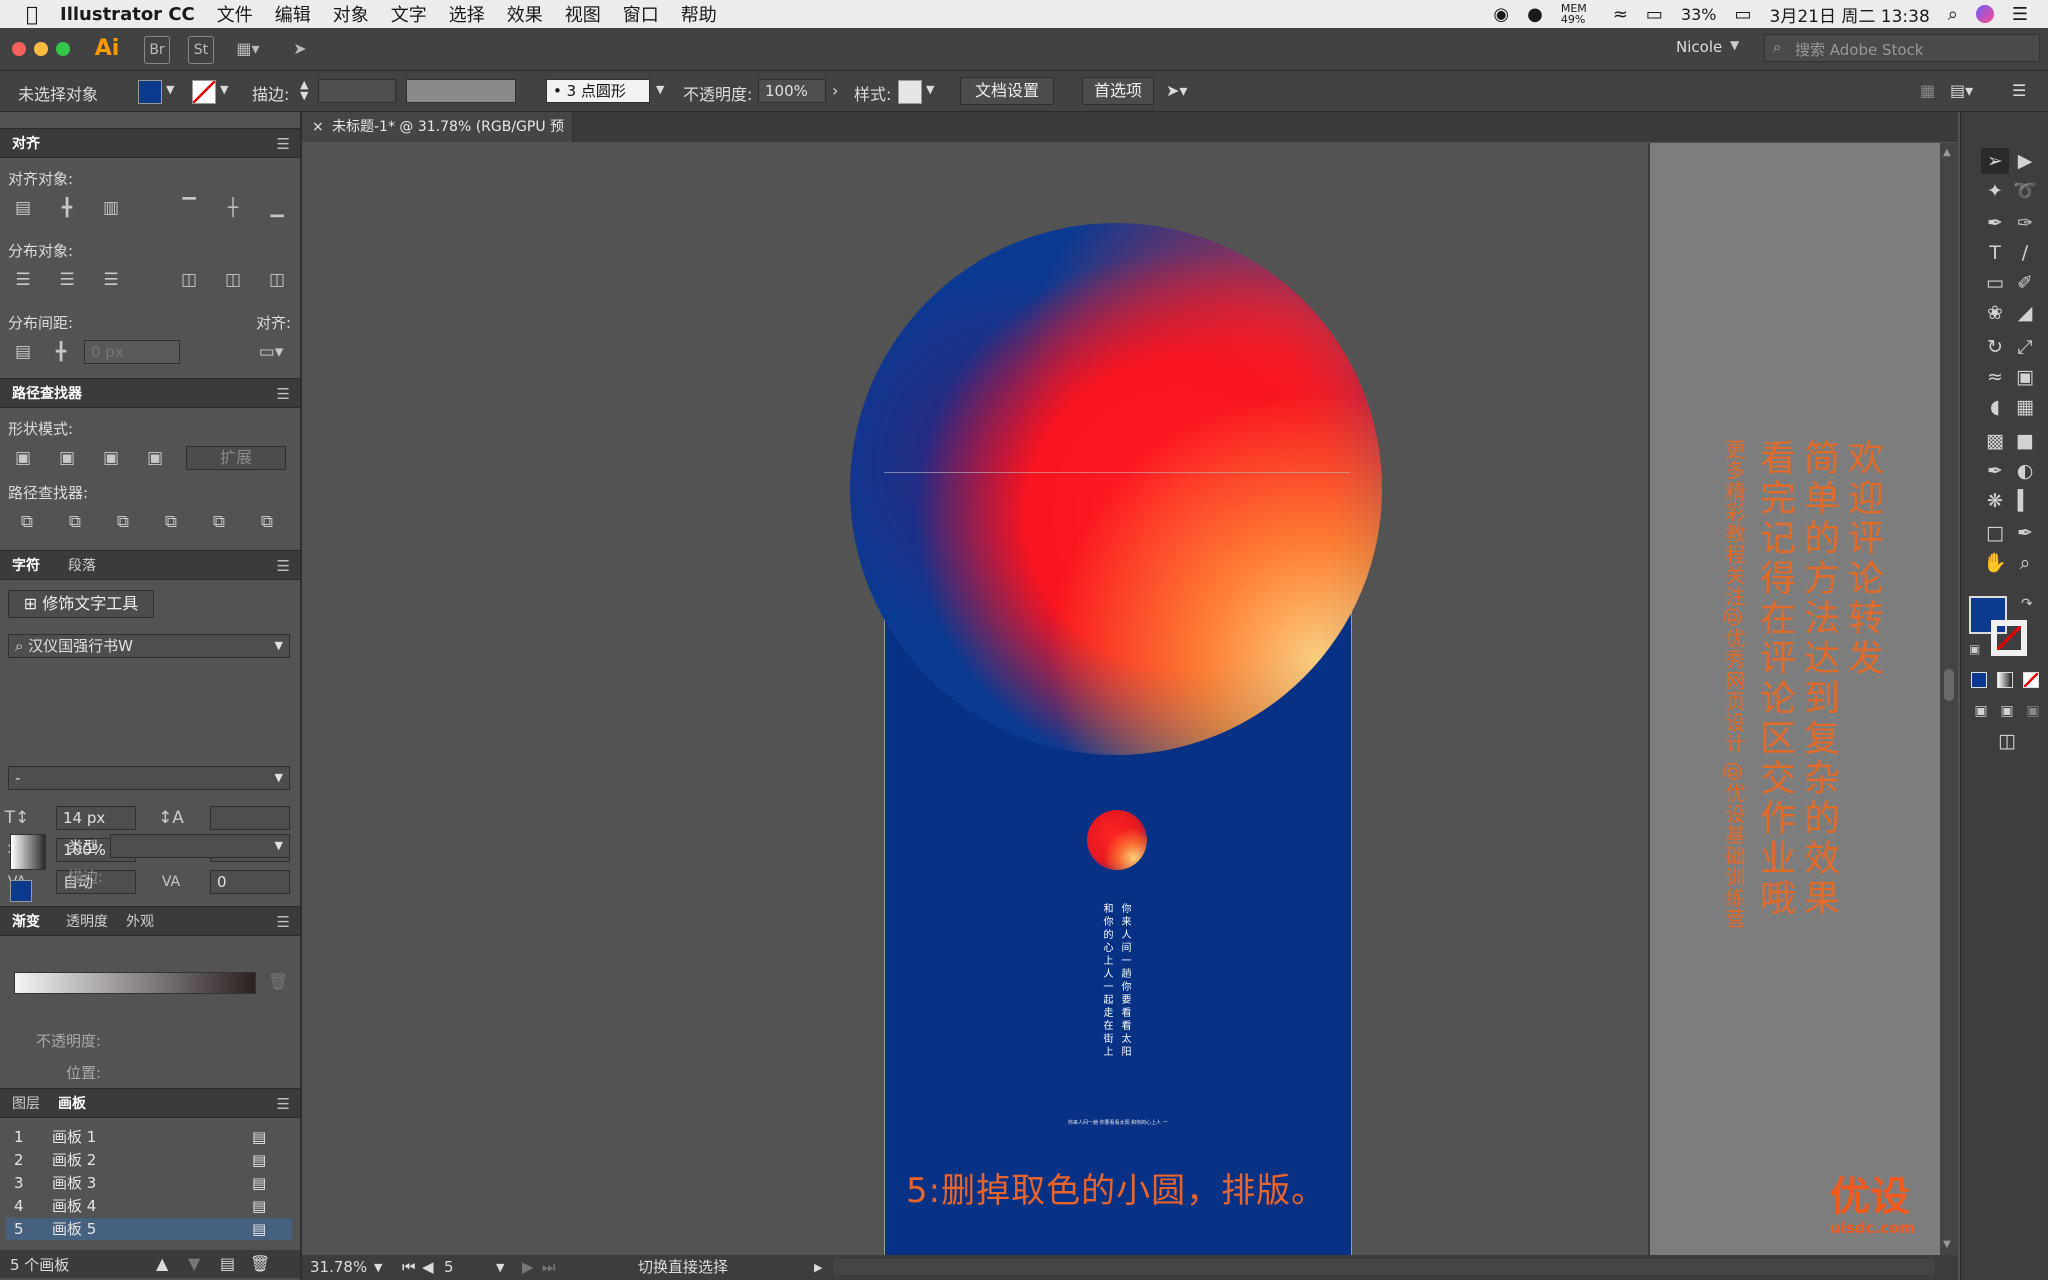 The height and width of the screenshot is (1280, 2048). What do you see at coordinates (293, 14) in the screenshot?
I see `menu-edit: 编辑` at bounding box center [293, 14].